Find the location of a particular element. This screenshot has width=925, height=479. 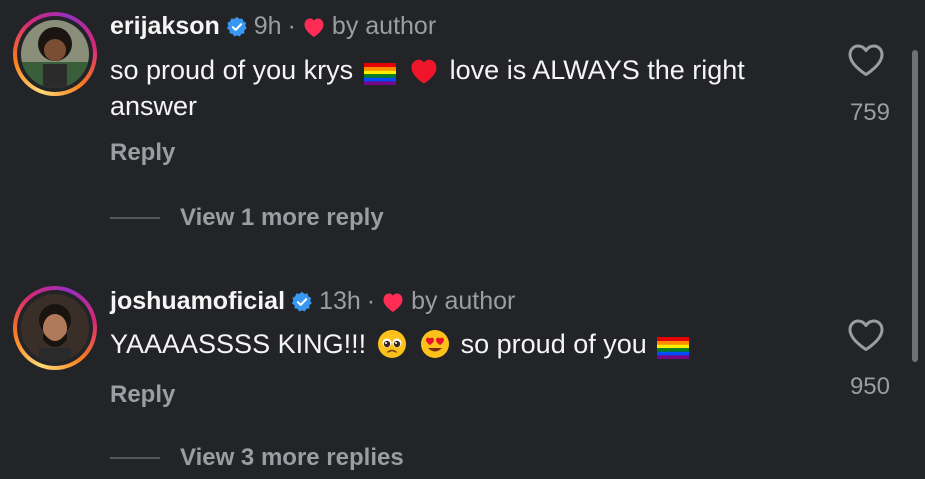

avatar-photo-joshuamoficial is located at coordinates (55, 328).